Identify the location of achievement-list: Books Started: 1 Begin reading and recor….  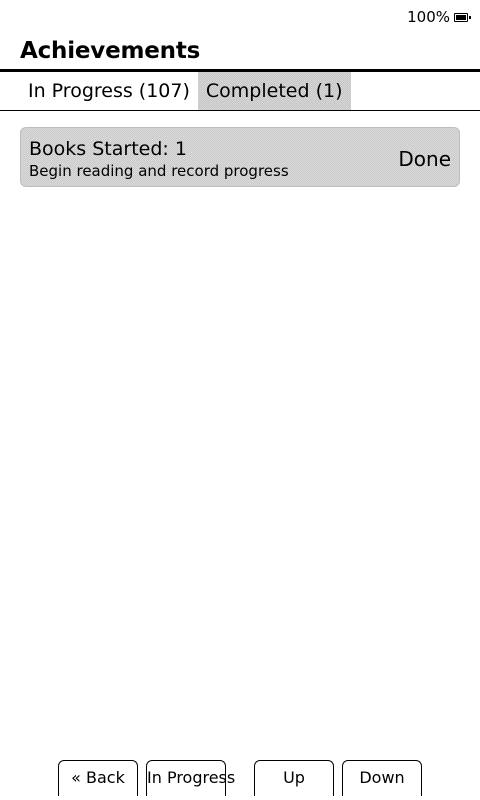
(240, 157).